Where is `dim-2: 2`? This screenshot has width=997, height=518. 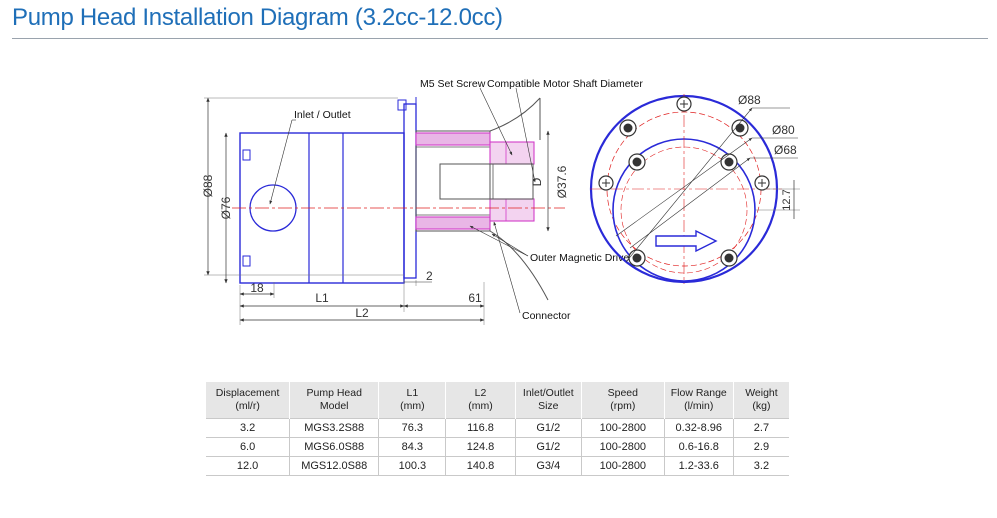
dim-2: 2 is located at coordinates (429, 276).